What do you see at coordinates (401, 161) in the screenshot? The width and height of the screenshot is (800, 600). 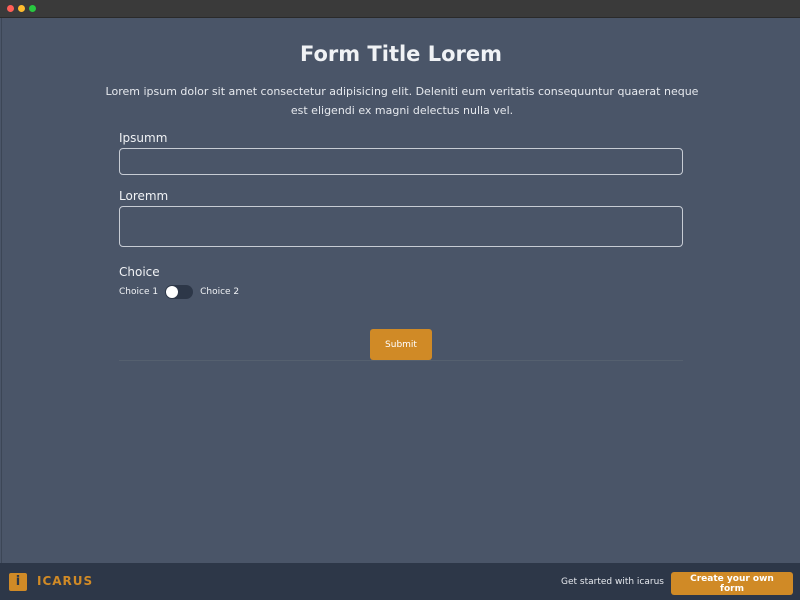 I see `ipsum-input` at bounding box center [401, 161].